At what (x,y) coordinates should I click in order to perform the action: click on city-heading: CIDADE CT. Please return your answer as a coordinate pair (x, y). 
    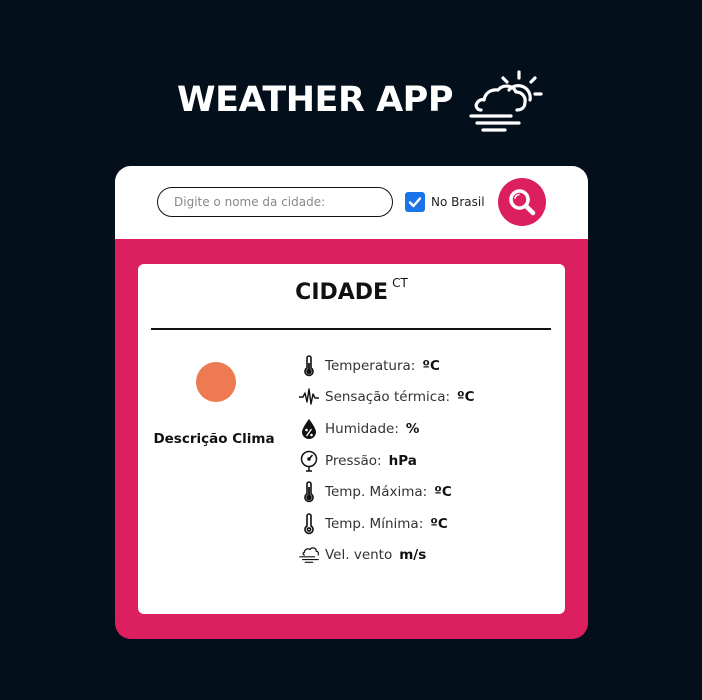
    Looking at the image, I should click on (351, 290).